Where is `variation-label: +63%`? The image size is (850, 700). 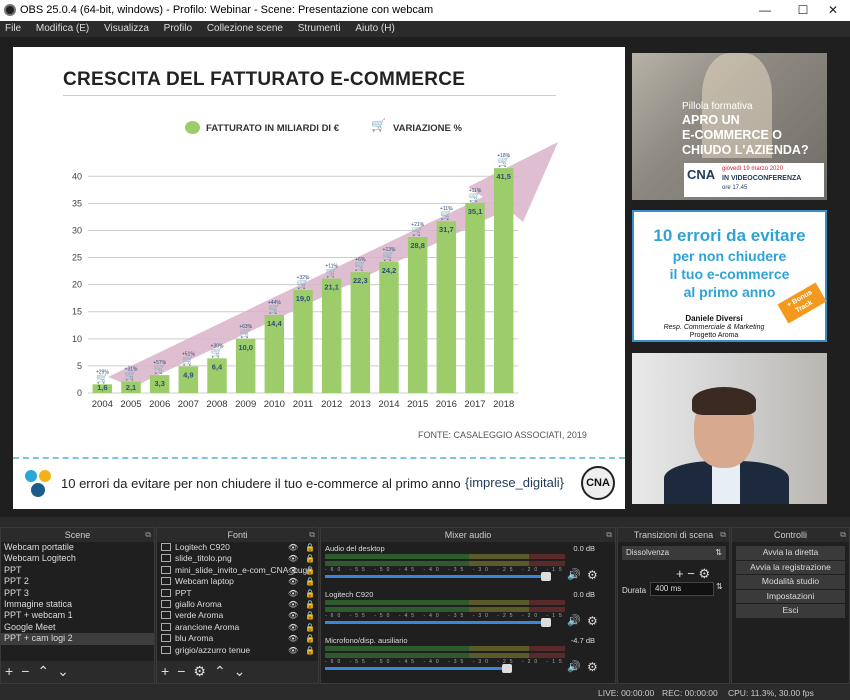
variation-label: +63% is located at coordinates (245, 327).